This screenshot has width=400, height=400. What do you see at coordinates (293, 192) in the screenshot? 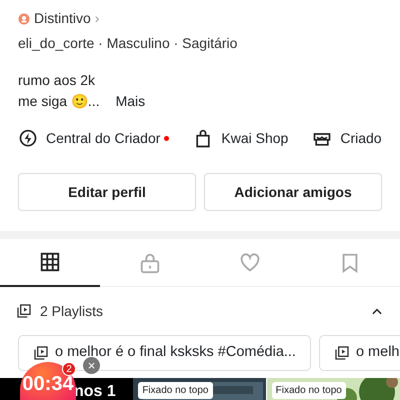
I see `add-friends-button: Adicionar amigos` at bounding box center [293, 192].